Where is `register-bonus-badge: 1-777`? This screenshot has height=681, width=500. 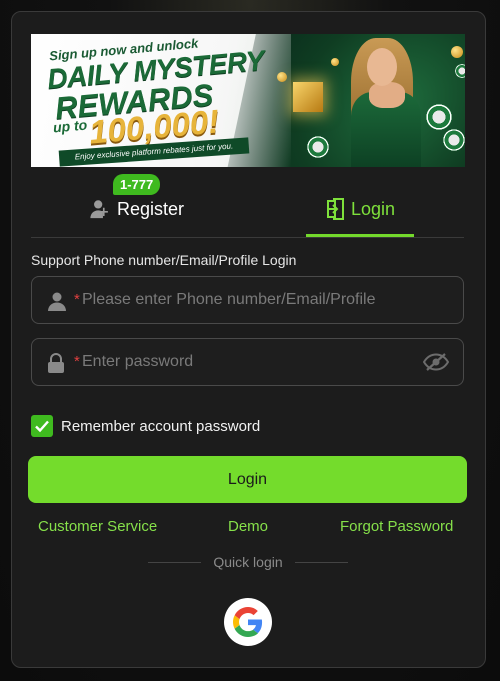
register-bonus-badge: 1-777 is located at coordinates (137, 184).